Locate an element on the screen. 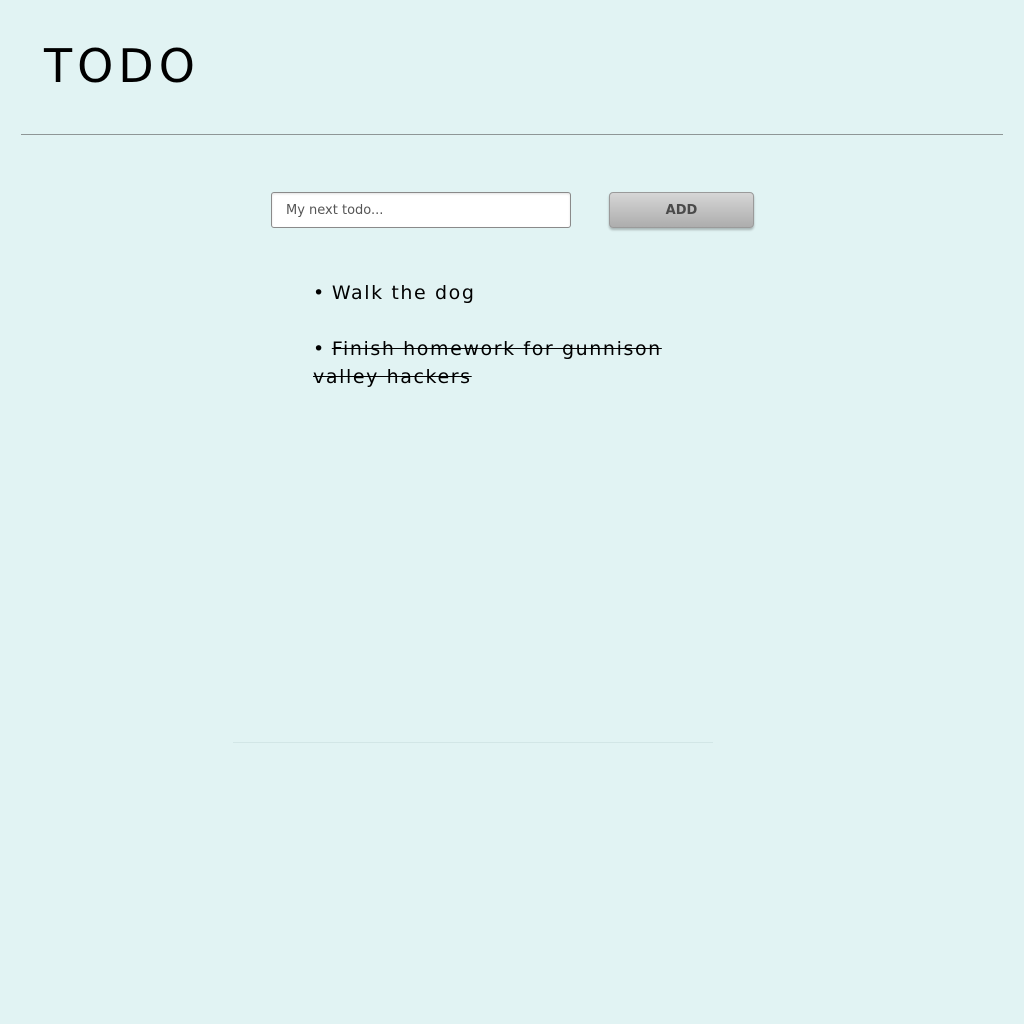  todo-input is located at coordinates (421, 210).